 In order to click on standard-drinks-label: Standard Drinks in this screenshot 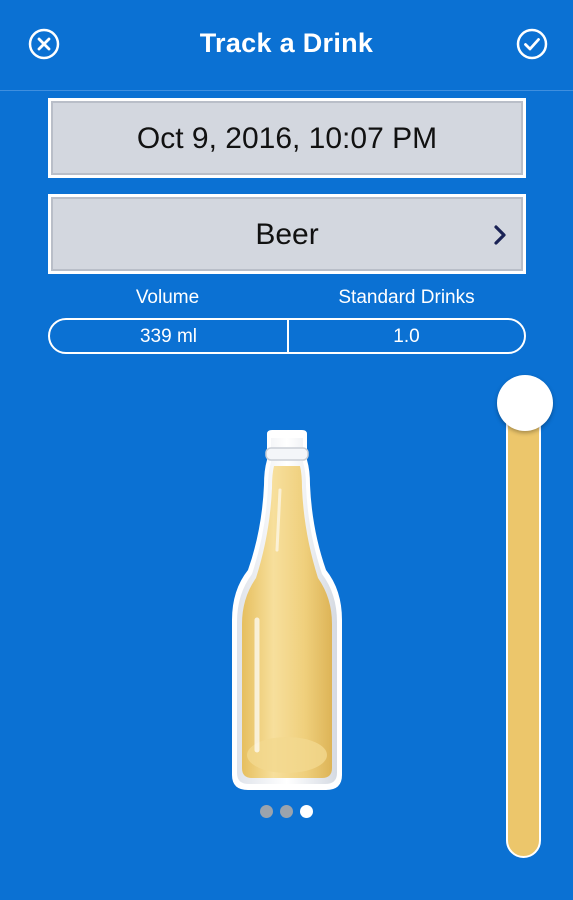, I will do `click(406, 297)`.